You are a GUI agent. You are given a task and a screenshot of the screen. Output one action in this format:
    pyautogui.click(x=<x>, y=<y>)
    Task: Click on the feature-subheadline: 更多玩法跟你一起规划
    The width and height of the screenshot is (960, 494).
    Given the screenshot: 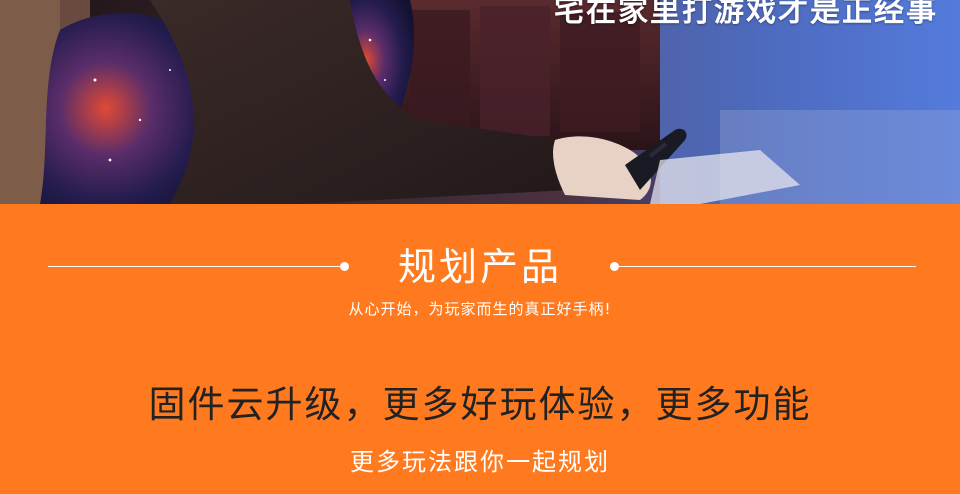 What is the action you would take?
    pyautogui.click(x=480, y=462)
    